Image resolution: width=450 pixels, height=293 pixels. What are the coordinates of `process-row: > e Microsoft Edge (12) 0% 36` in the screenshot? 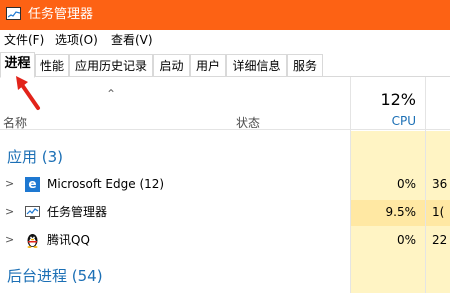 It's located at (225, 185).